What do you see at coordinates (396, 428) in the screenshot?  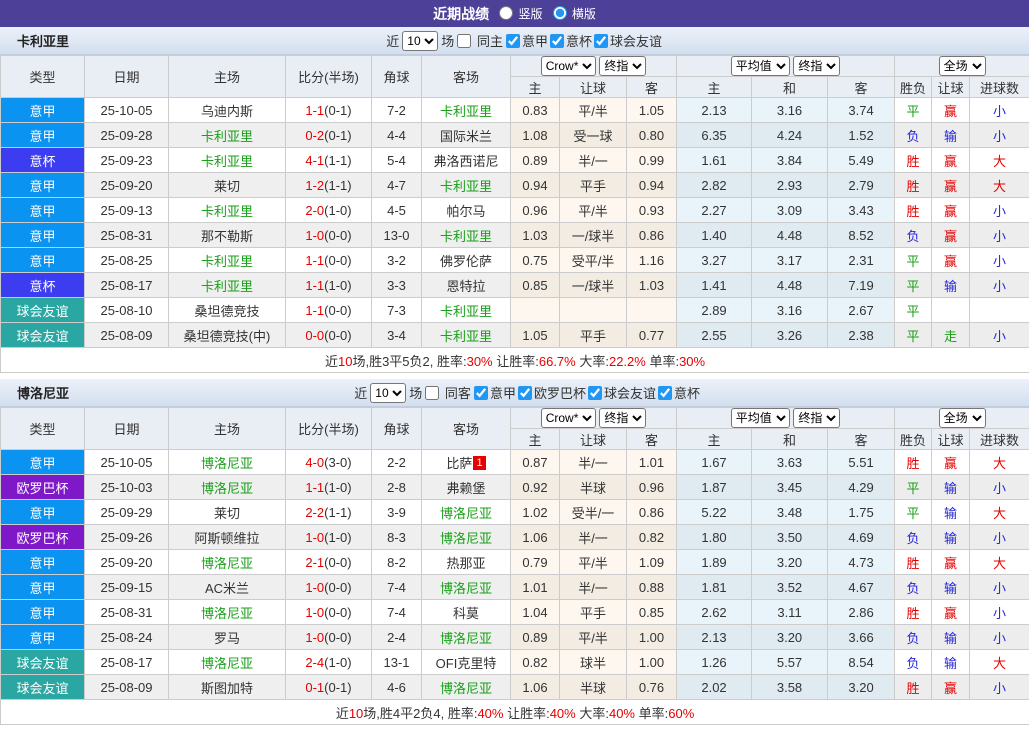 I see `col-corner: 角球` at bounding box center [396, 428].